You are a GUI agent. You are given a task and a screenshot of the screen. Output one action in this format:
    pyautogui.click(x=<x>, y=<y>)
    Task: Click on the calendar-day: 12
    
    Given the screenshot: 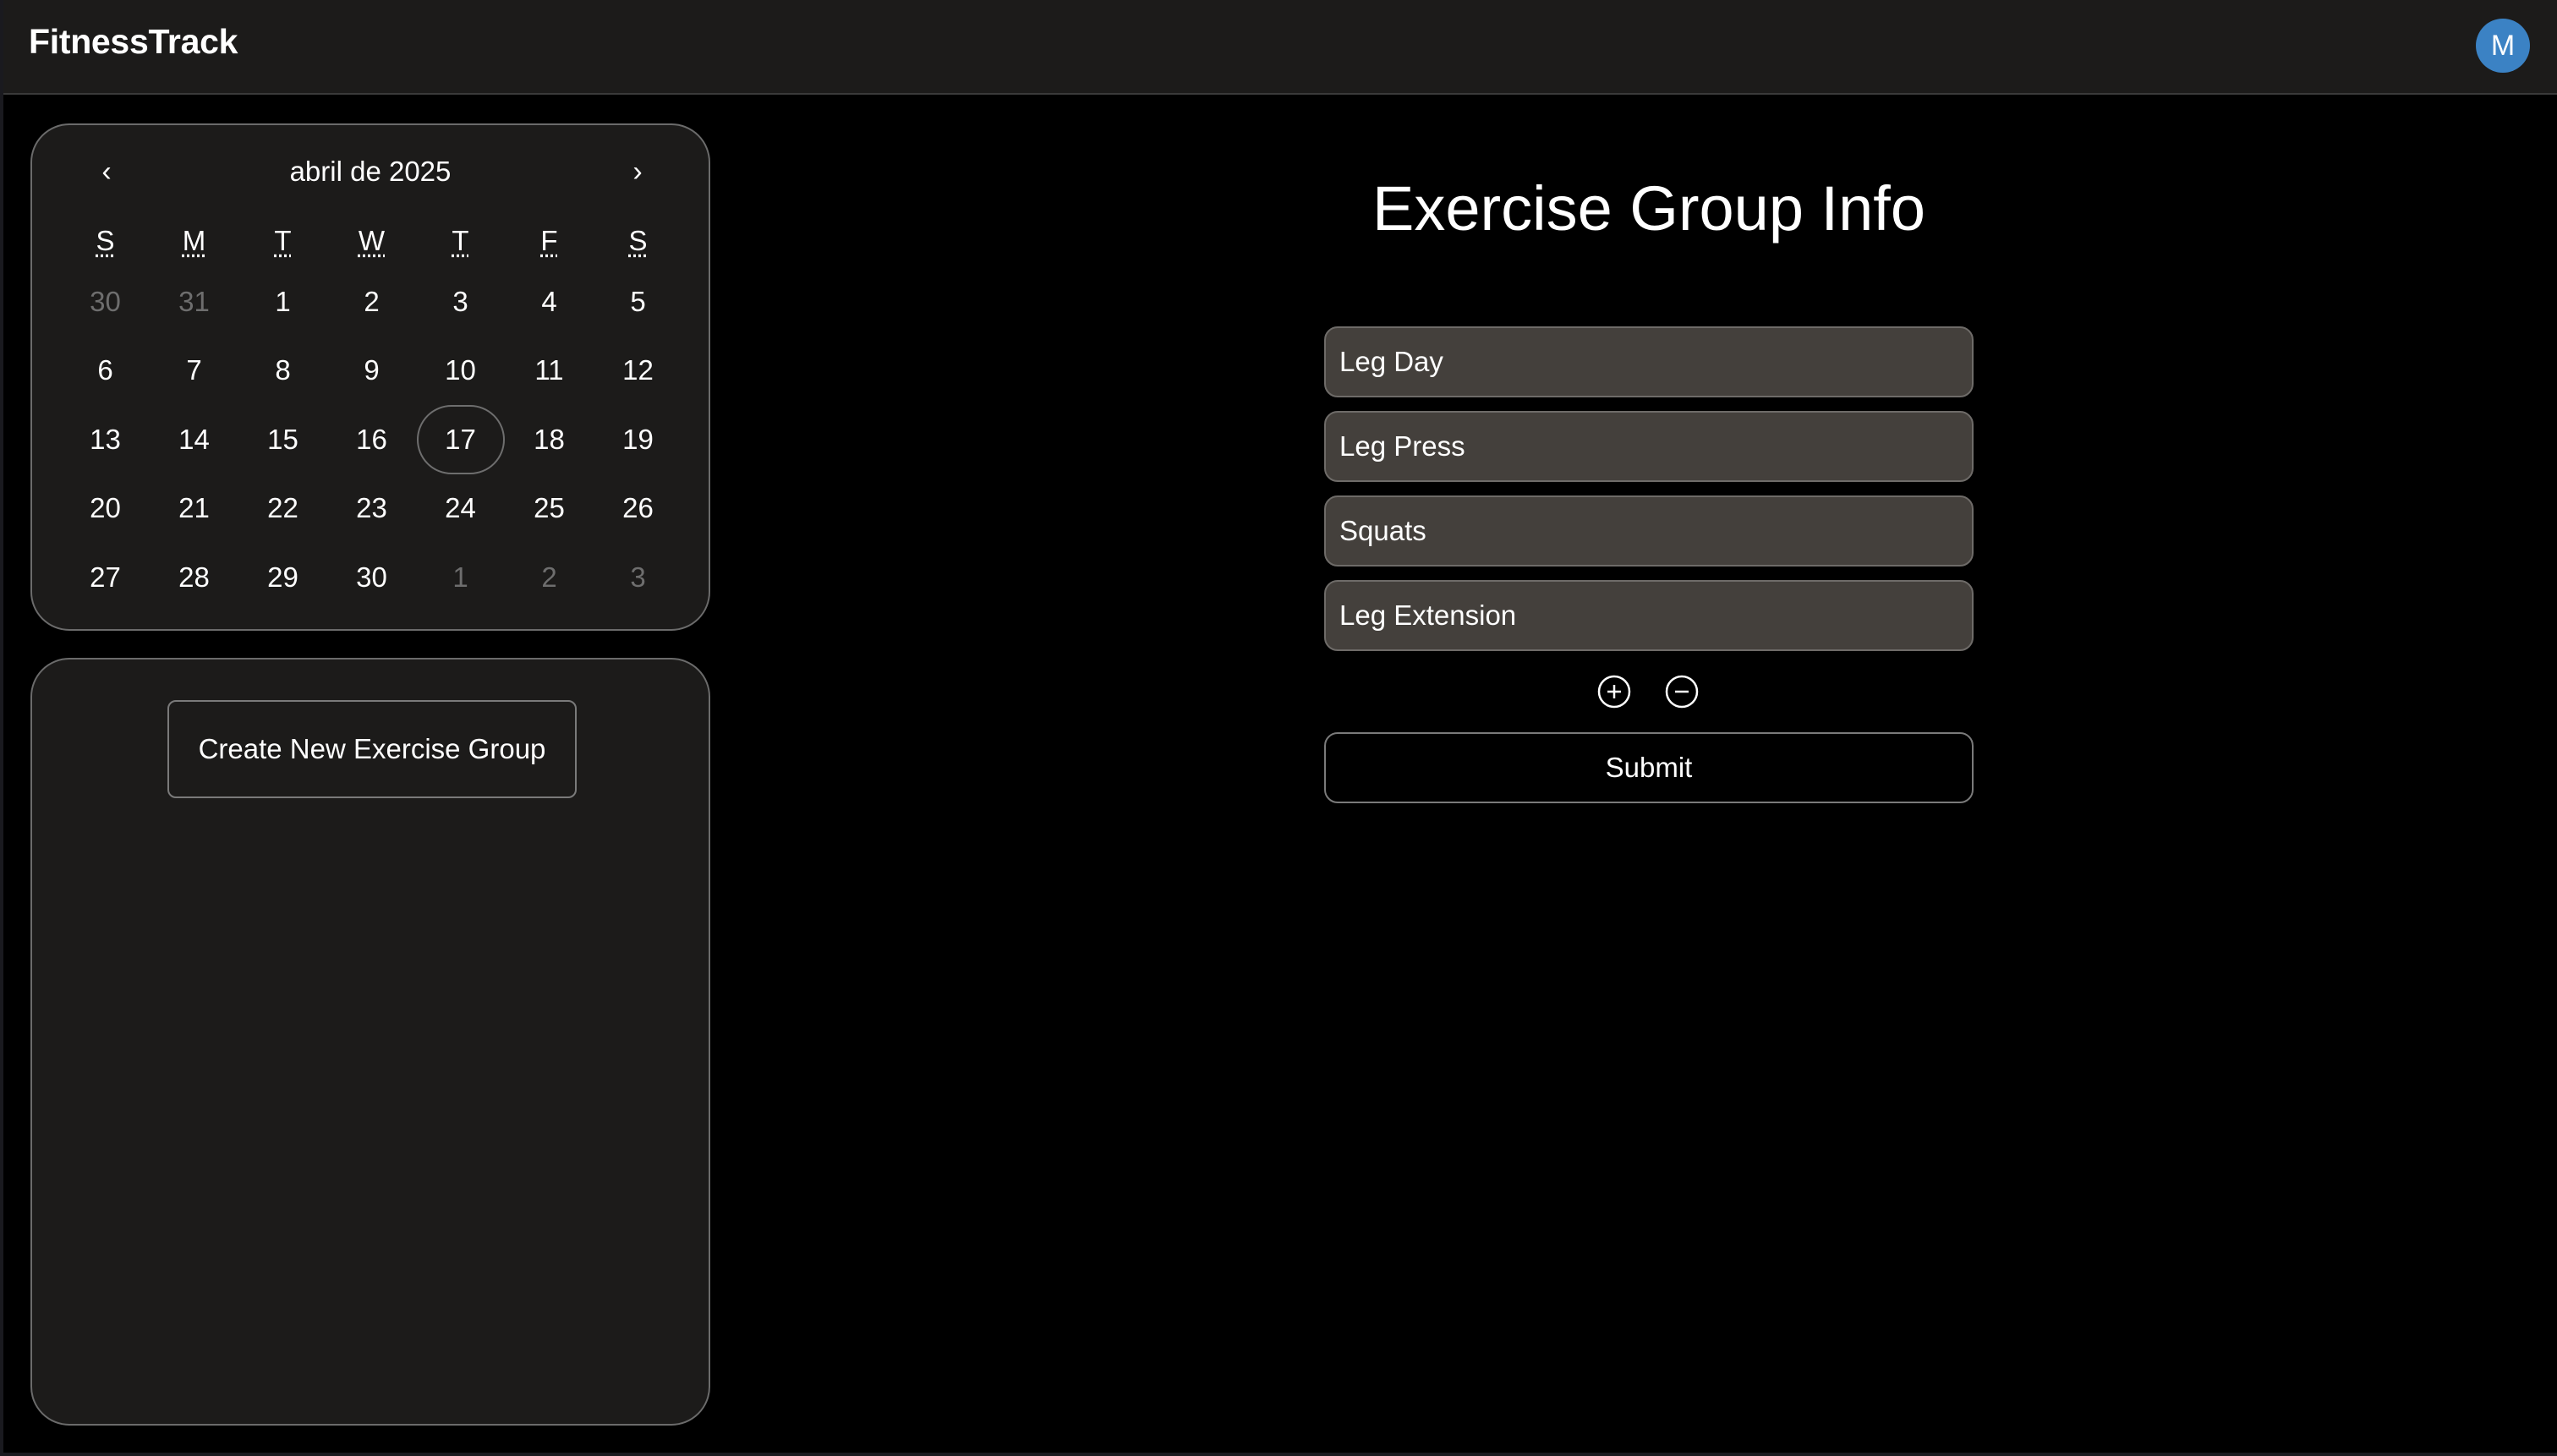 What is the action you would take?
    pyautogui.click(x=638, y=372)
    